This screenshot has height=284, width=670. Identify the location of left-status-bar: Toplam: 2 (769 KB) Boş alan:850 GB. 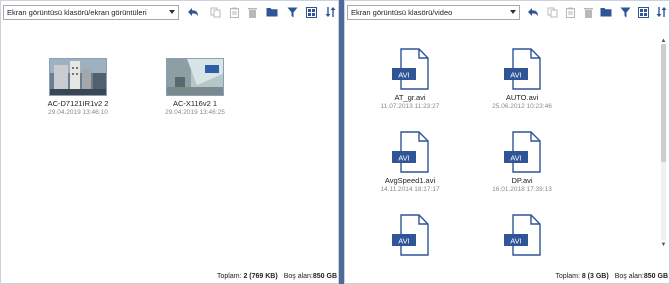
(277, 276).